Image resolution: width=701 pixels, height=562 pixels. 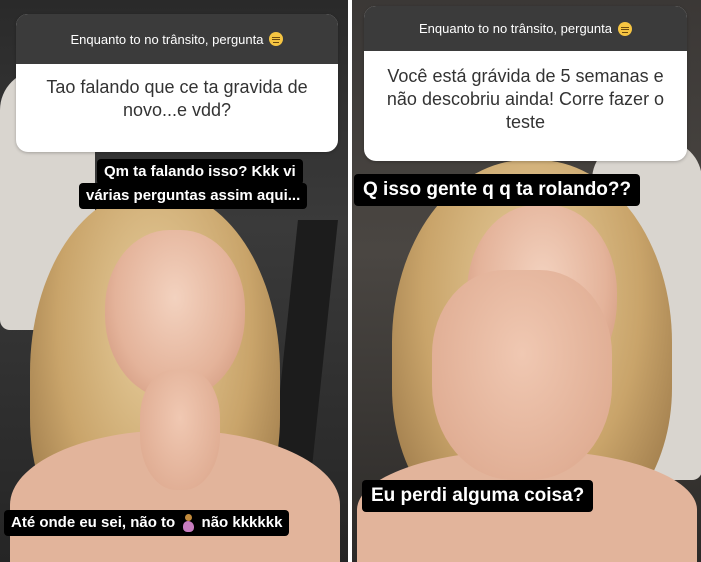 I want to click on bottom-caption-left: Até onde eu sei, não to não kkkkkk, so click(x=147, y=523).